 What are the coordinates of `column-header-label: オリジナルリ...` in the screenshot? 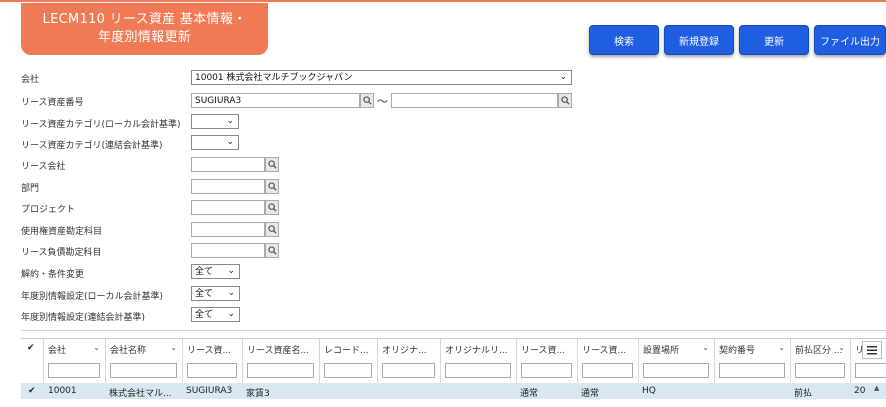 It's located at (476, 351).